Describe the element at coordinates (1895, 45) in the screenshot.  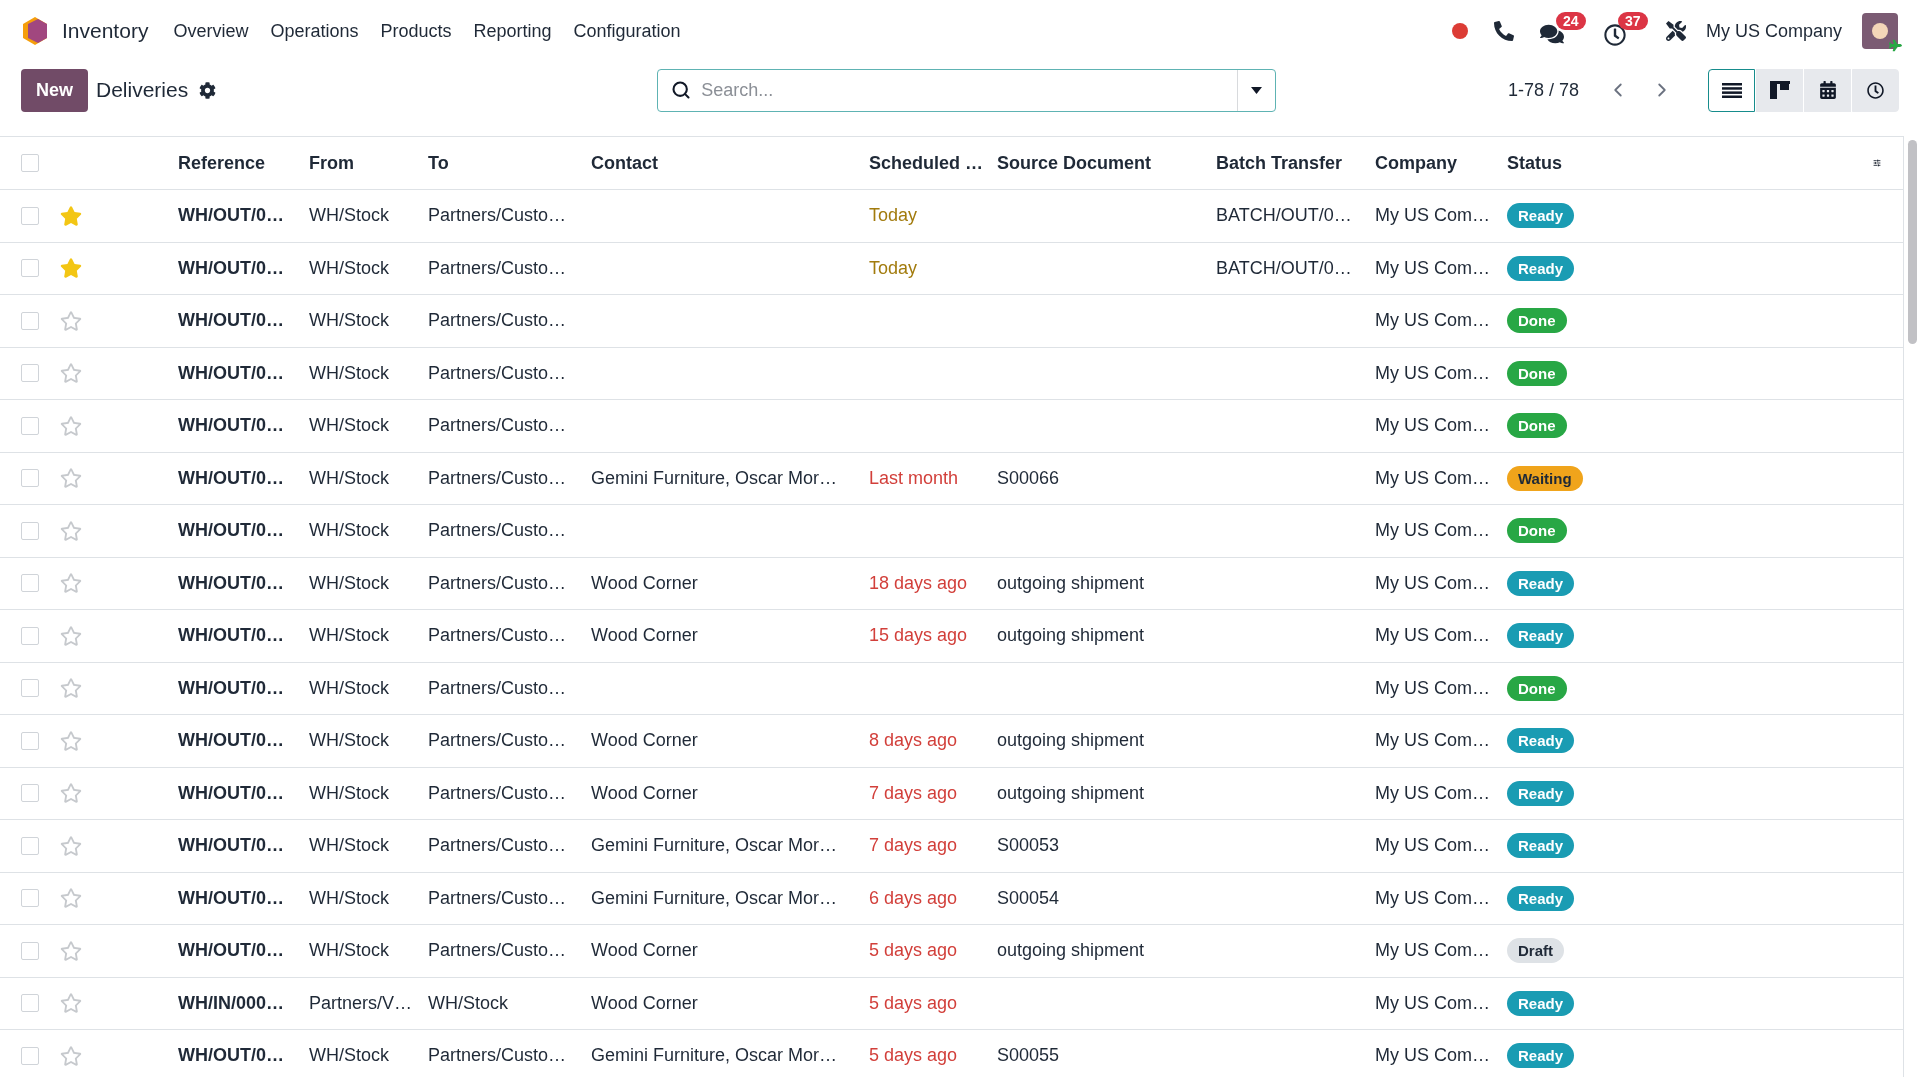
I see `status-plane-icon` at that location.